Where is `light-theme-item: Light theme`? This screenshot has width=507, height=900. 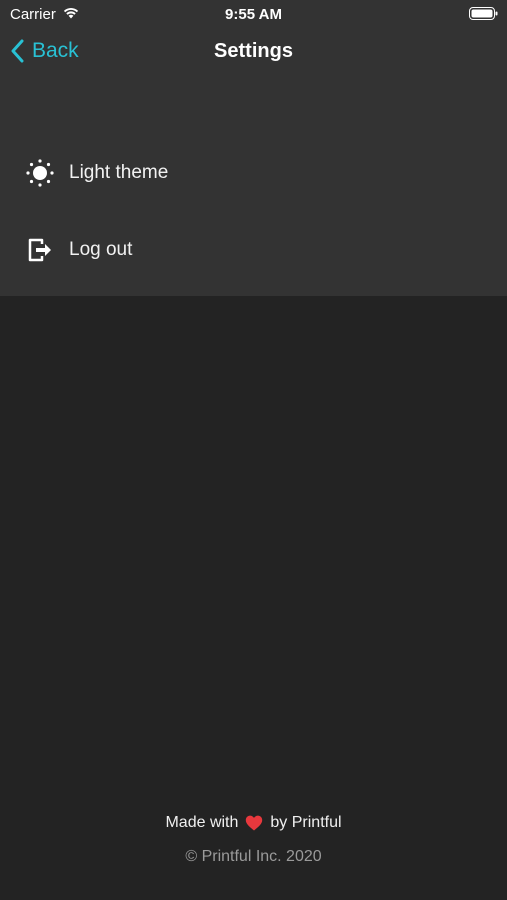
light-theme-item: Light theme is located at coordinates (253, 173).